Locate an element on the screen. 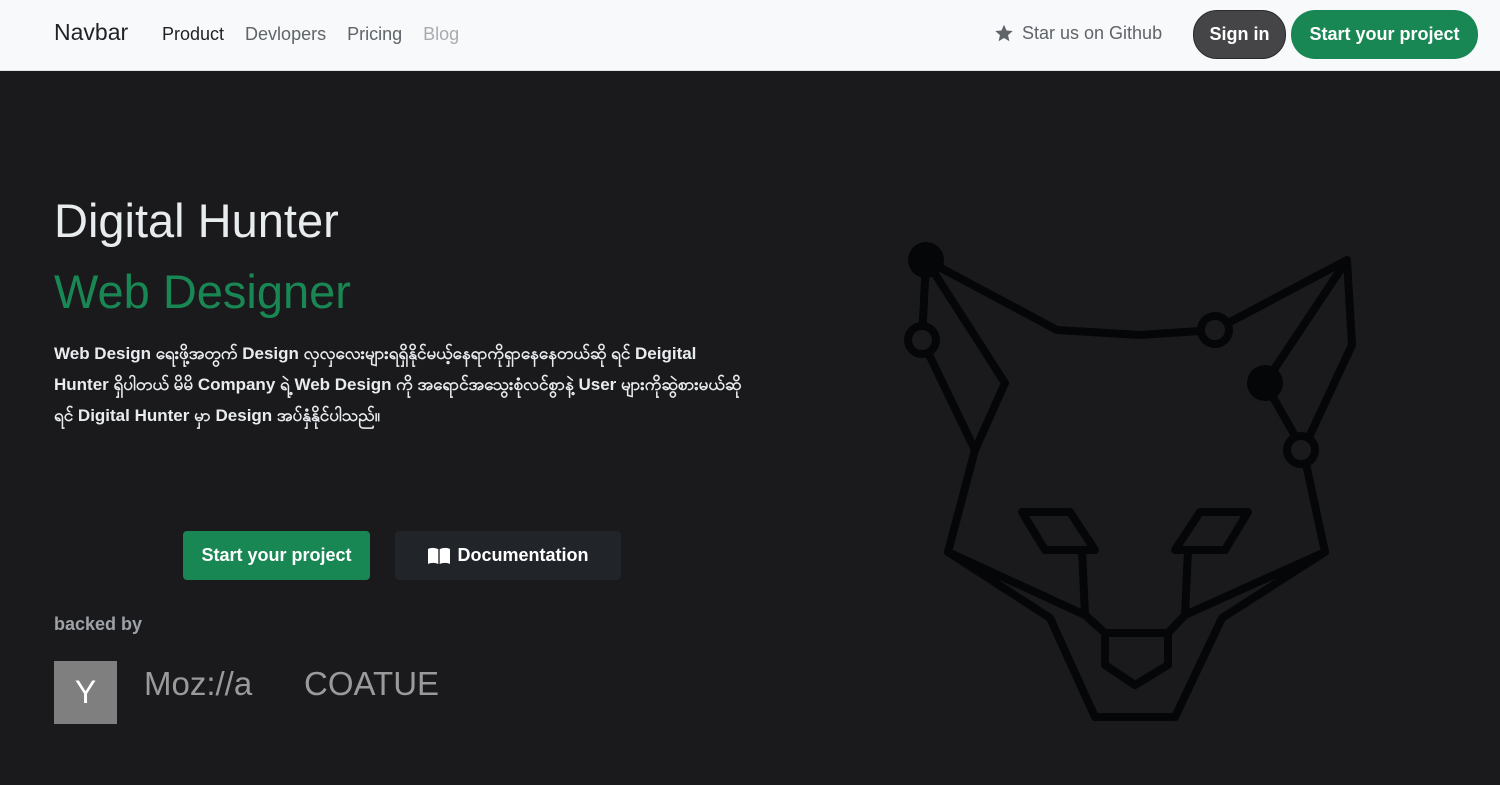  start-project-nav-button: Start your project is located at coordinates (1384, 34).